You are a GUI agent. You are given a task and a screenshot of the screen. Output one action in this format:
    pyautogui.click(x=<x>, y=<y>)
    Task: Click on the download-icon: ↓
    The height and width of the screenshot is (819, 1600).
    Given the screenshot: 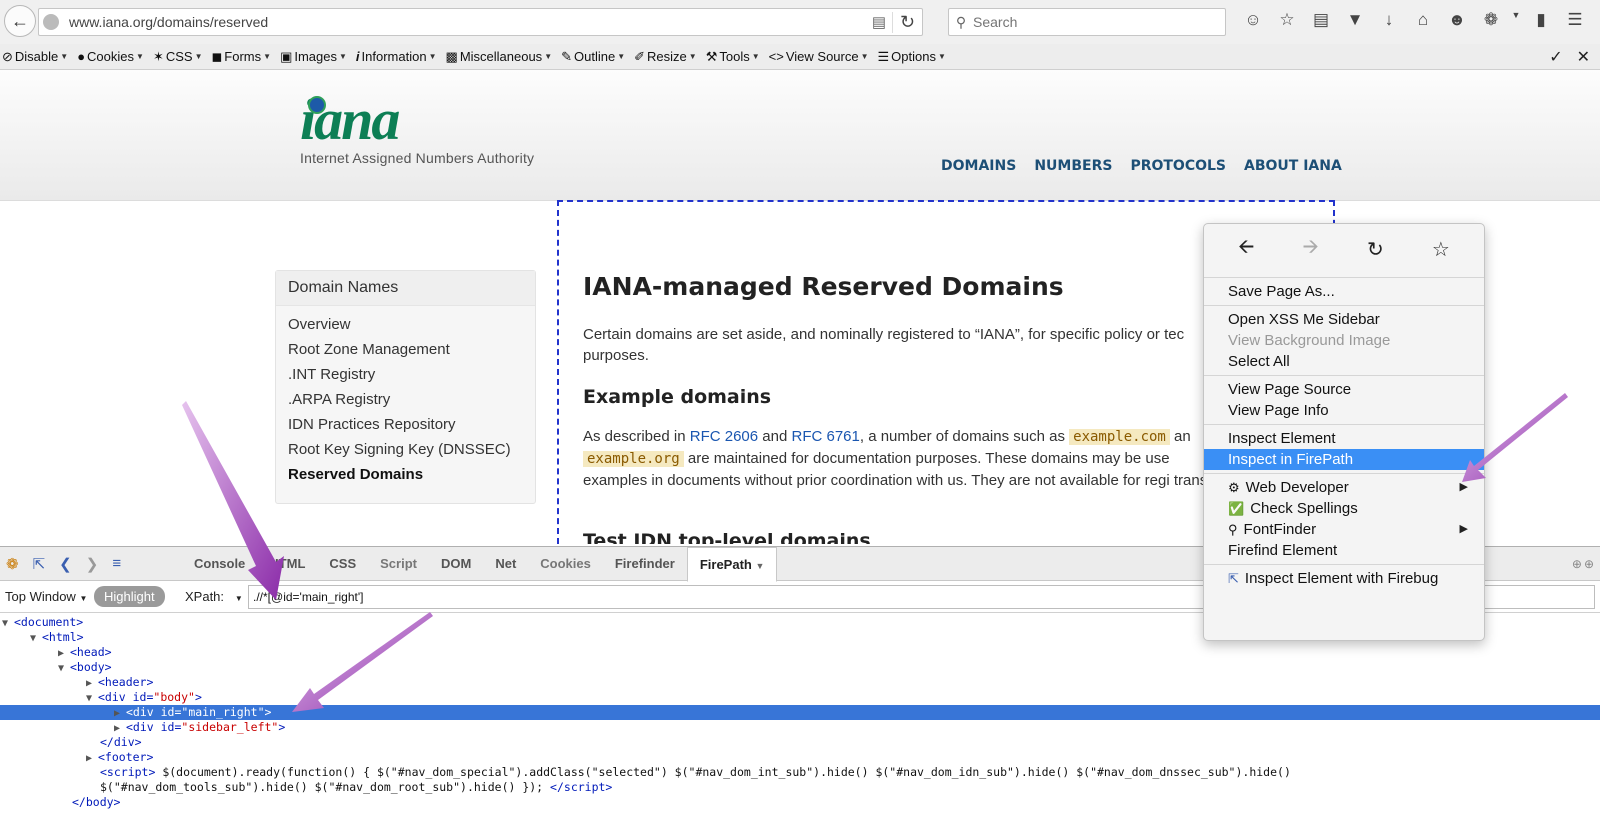 What is the action you would take?
    pyautogui.click(x=1389, y=20)
    